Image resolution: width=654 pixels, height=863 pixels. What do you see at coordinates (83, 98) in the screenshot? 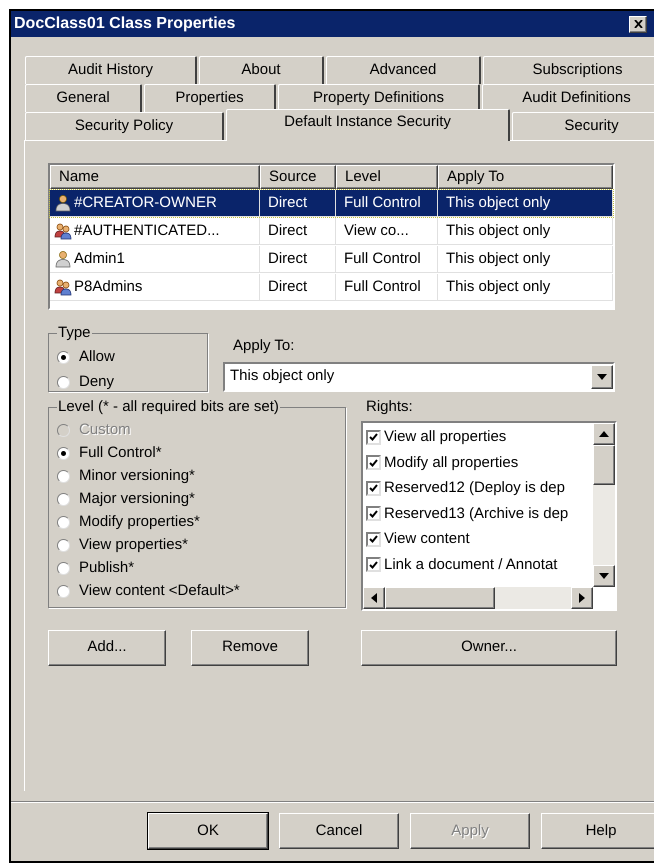
I see `tab: General` at bounding box center [83, 98].